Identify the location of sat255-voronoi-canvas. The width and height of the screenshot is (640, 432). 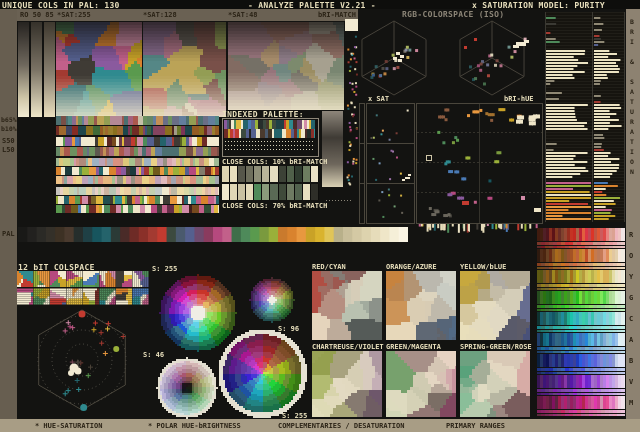
(99, 69).